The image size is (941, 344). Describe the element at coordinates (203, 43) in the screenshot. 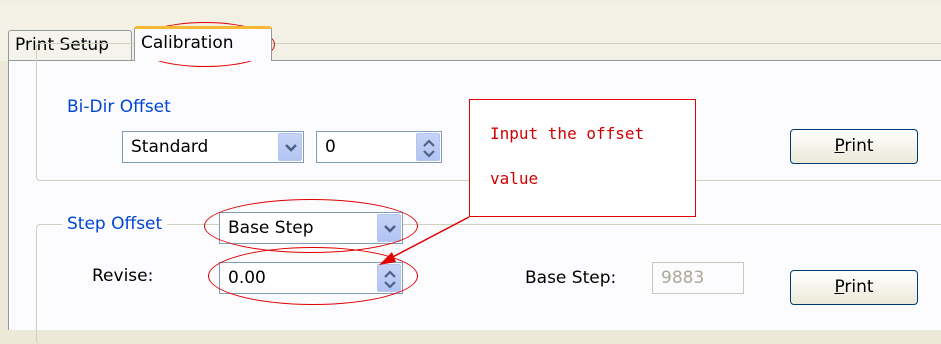

I see `tab-calibration: Calibration` at that location.